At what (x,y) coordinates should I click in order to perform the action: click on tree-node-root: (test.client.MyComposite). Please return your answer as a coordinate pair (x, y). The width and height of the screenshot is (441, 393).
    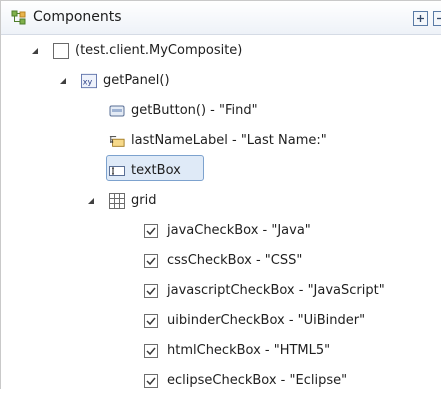
    Looking at the image, I should click on (221, 51).